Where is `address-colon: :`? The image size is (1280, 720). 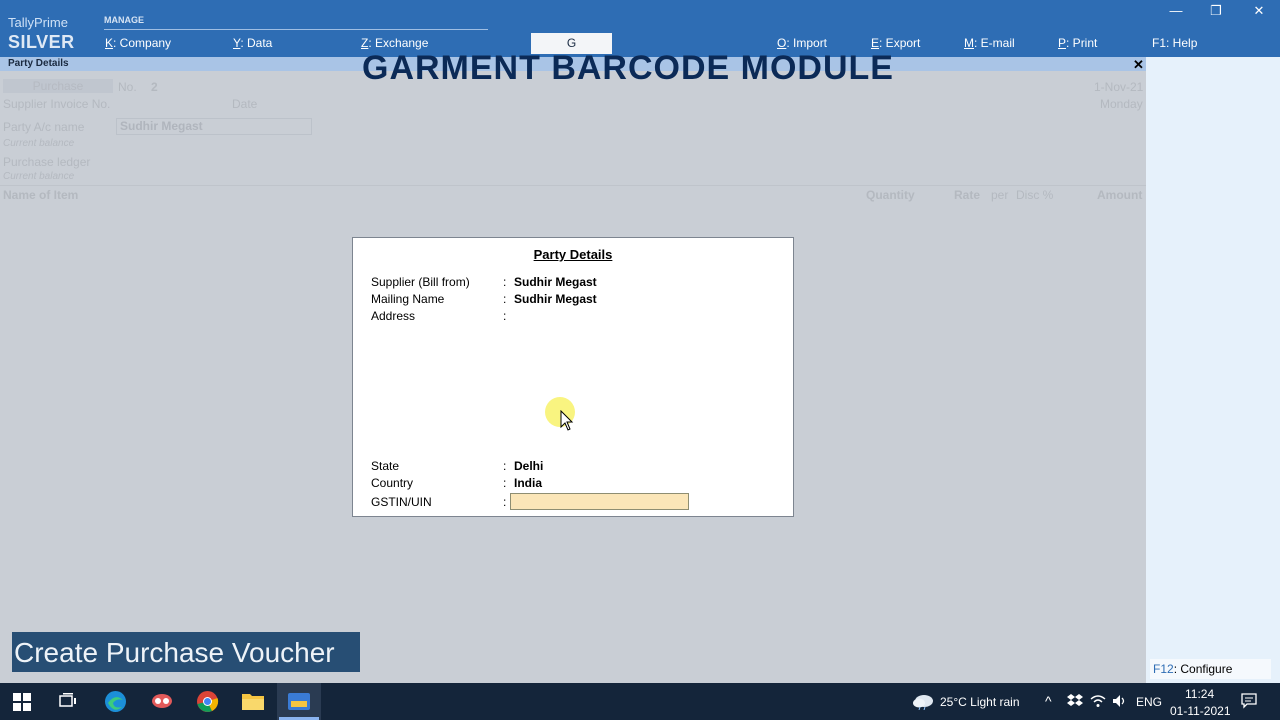
address-colon: : is located at coordinates (505, 316).